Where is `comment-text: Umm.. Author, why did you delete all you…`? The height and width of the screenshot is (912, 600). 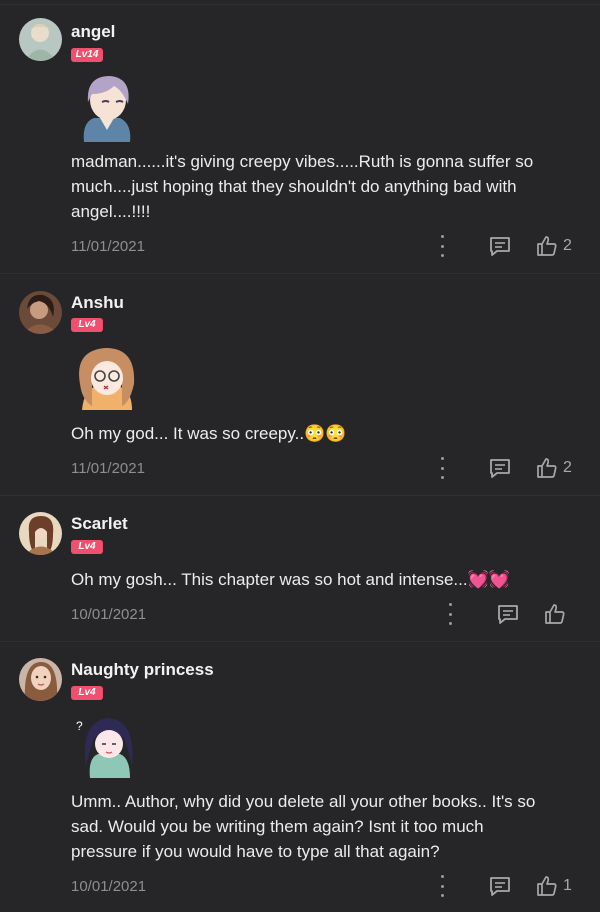 comment-text: Umm.. Author, why did you delete all you… is located at coordinates (303, 826).